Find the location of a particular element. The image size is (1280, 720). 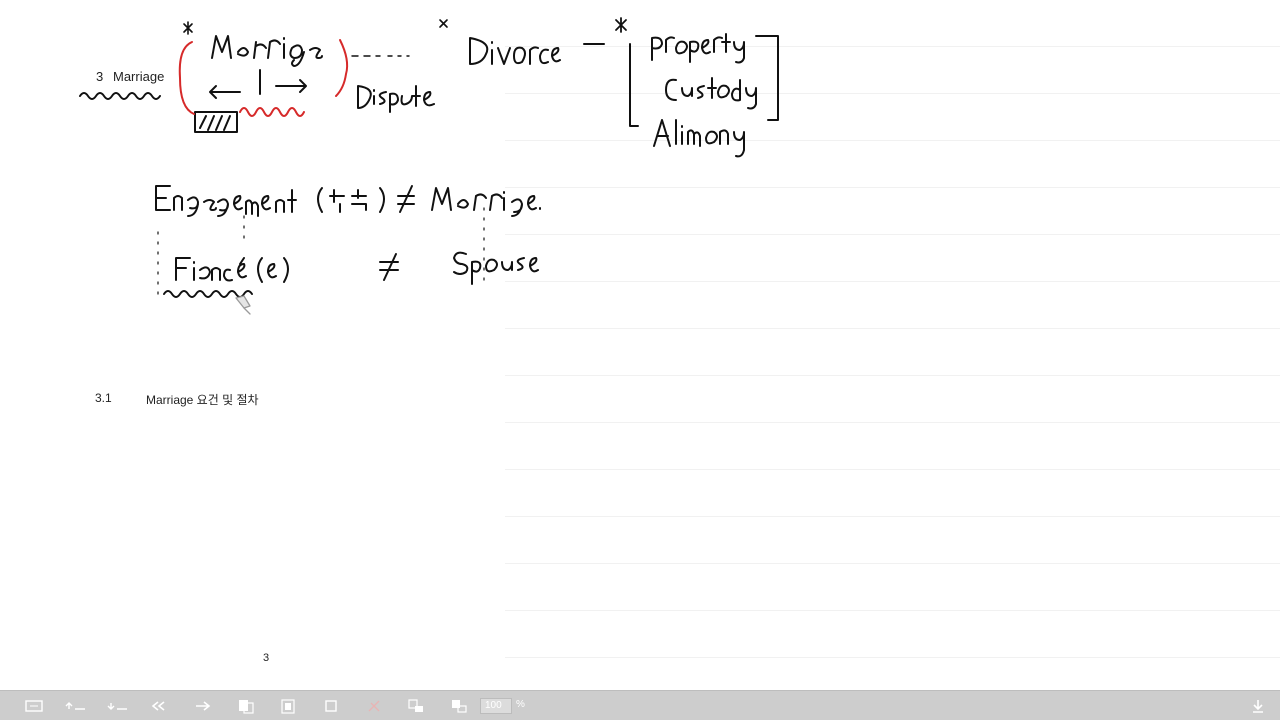

zoom-level-input: 100 is located at coordinates (496, 706).